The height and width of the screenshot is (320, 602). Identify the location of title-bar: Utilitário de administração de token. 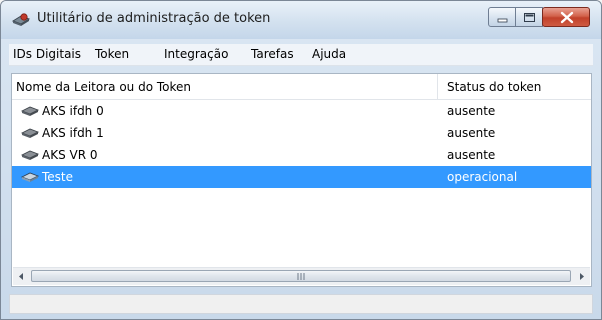
(301, 20).